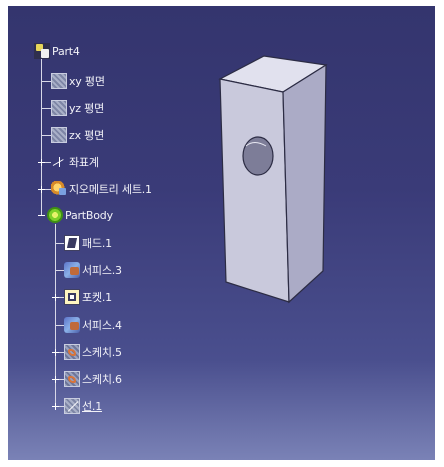 The image size is (444, 467). What do you see at coordinates (304, 183) in the screenshot?
I see `block-front-face` at bounding box center [304, 183].